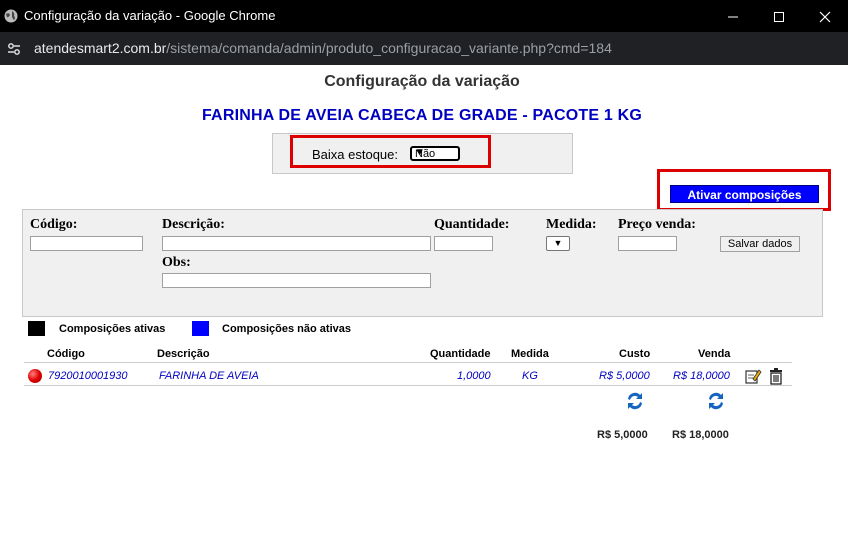  Describe the element at coordinates (624, 376) in the screenshot. I see `row-custo: R$ 5,0000` at that location.